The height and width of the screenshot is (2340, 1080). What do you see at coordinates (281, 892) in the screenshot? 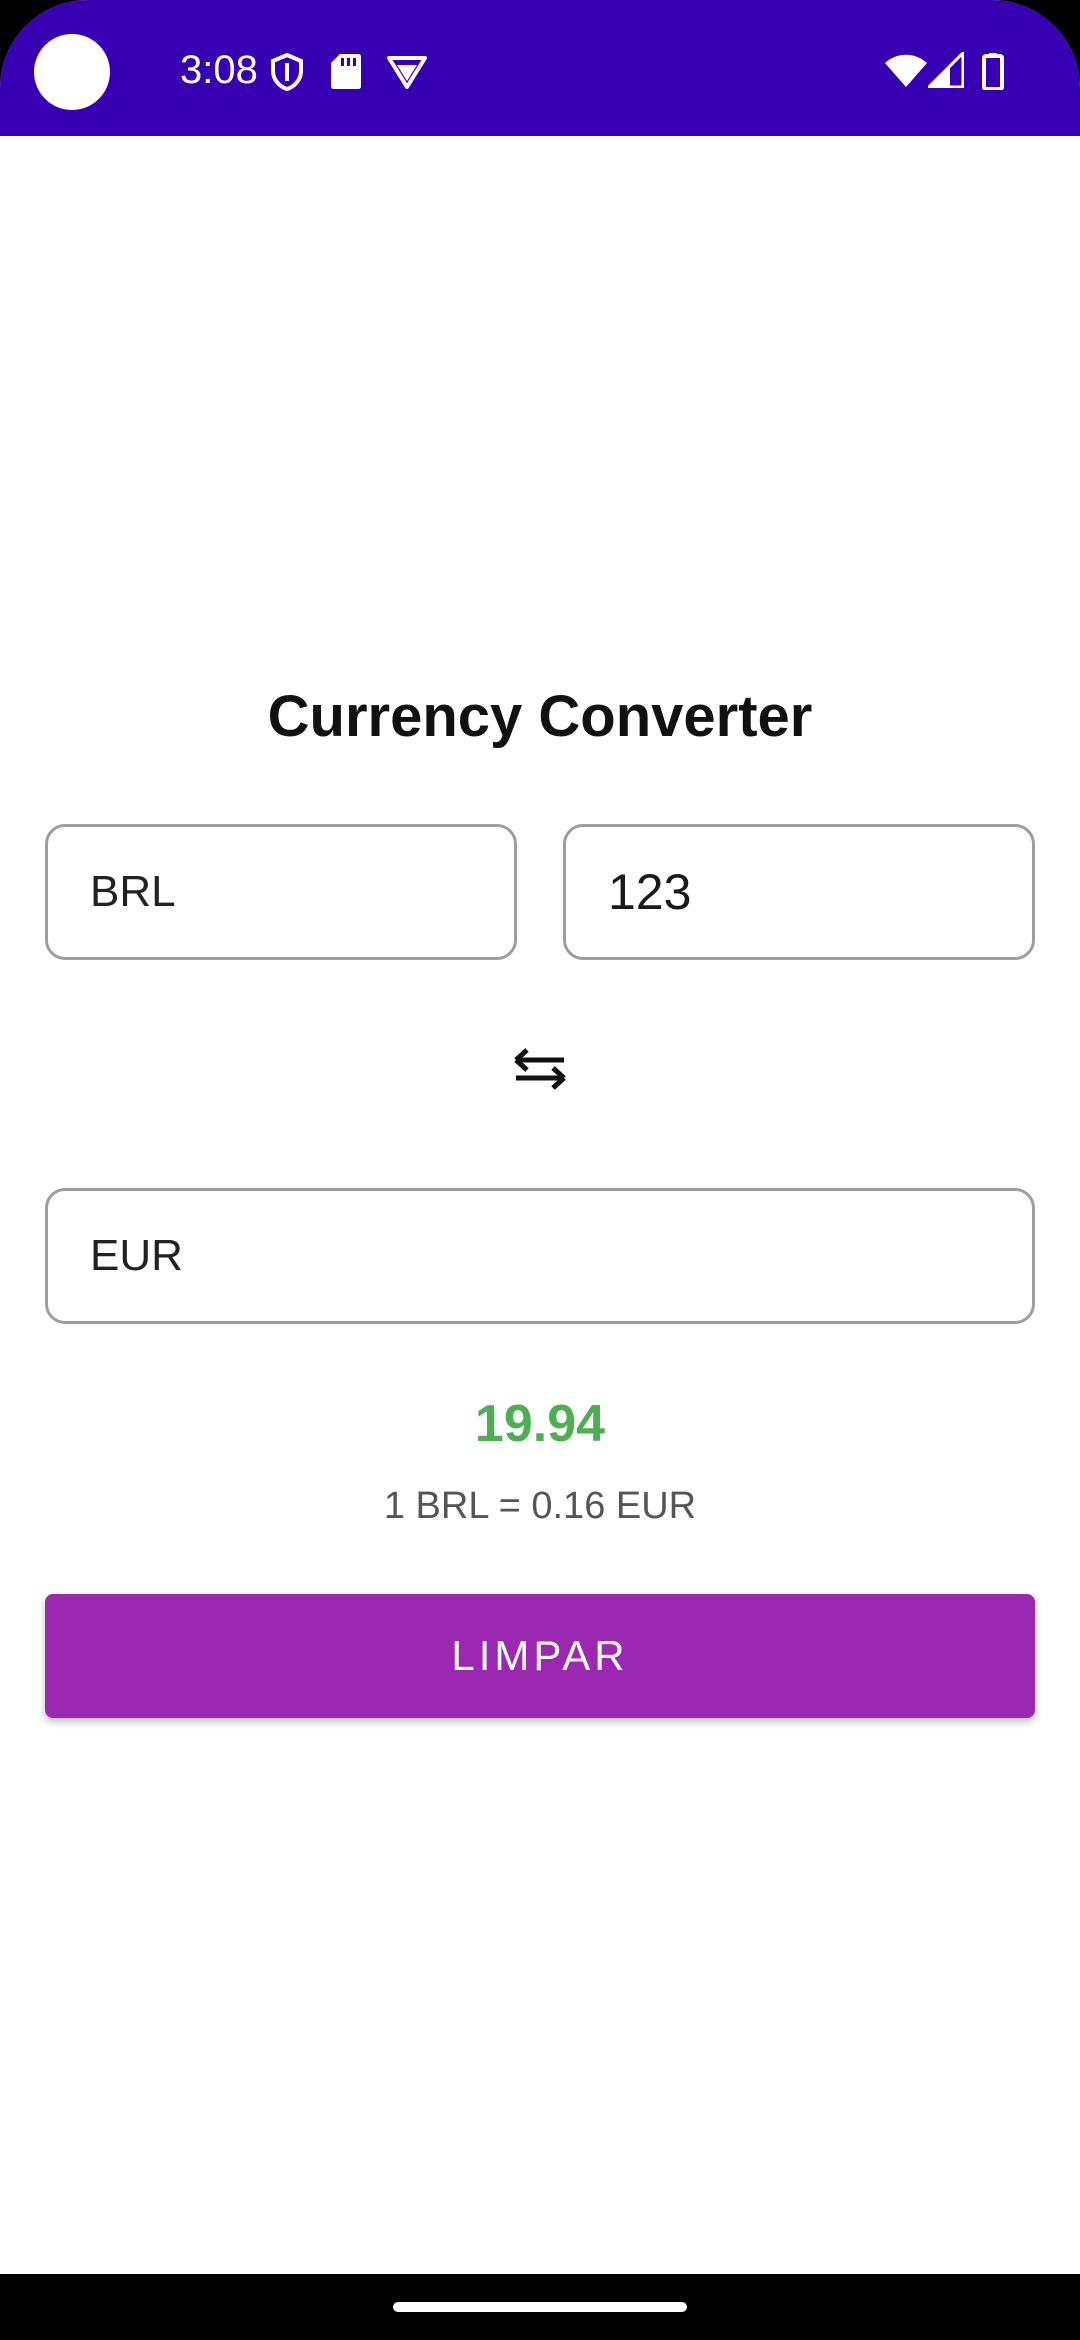
I see `from-currency-select: BRL` at bounding box center [281, 892].